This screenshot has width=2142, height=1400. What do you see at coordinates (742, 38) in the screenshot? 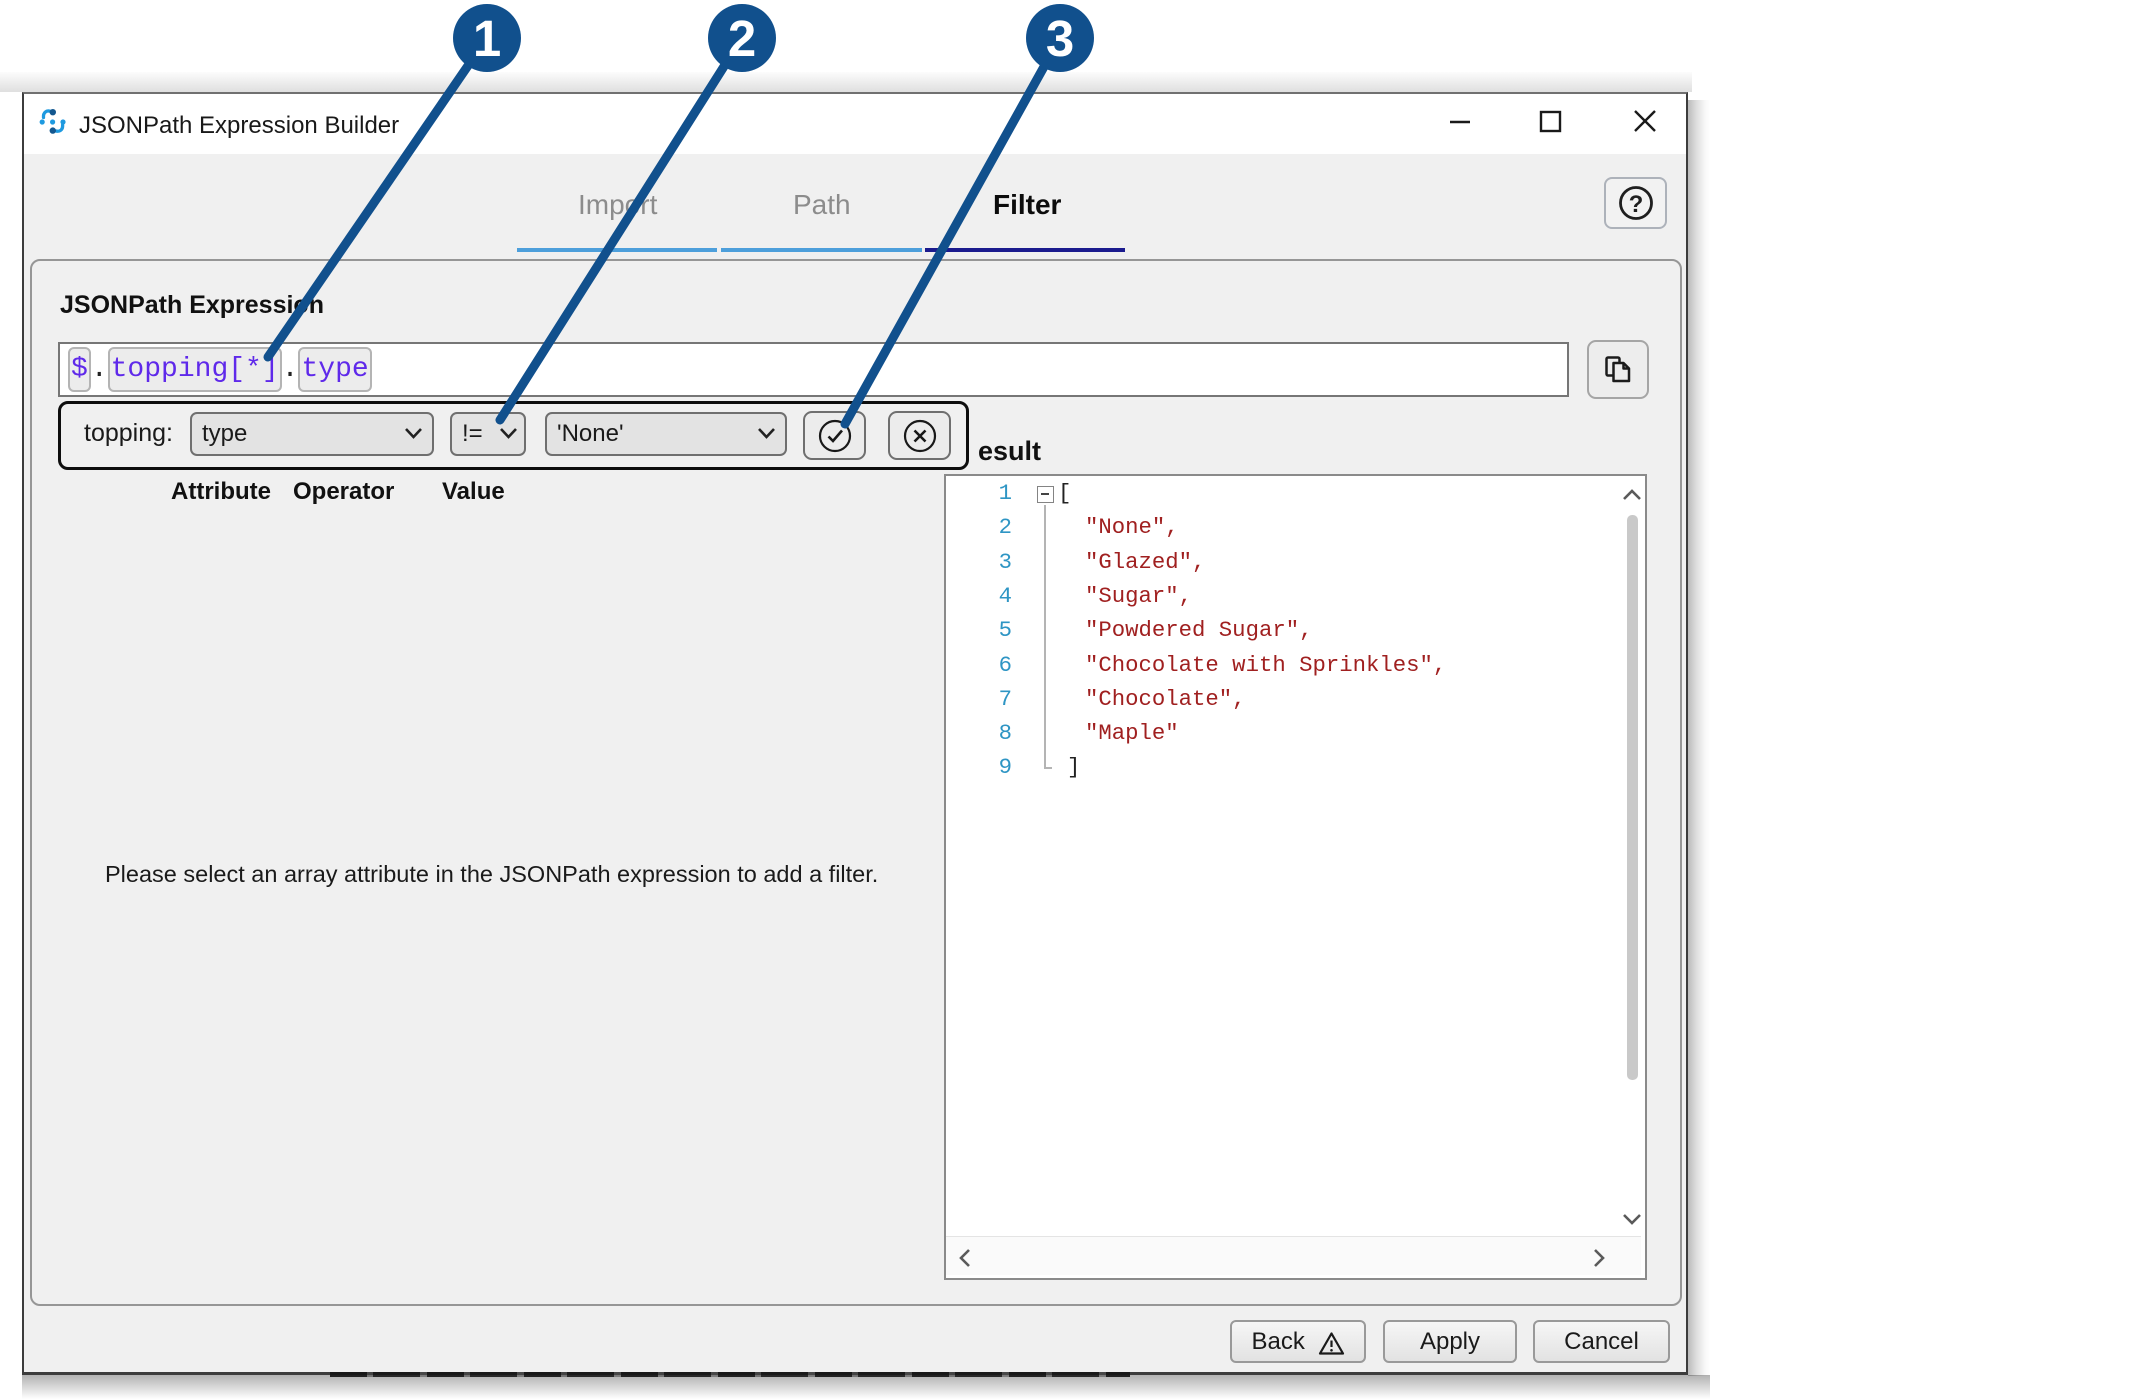
I see `svg-text: 2` at bounding box center [742, 38].